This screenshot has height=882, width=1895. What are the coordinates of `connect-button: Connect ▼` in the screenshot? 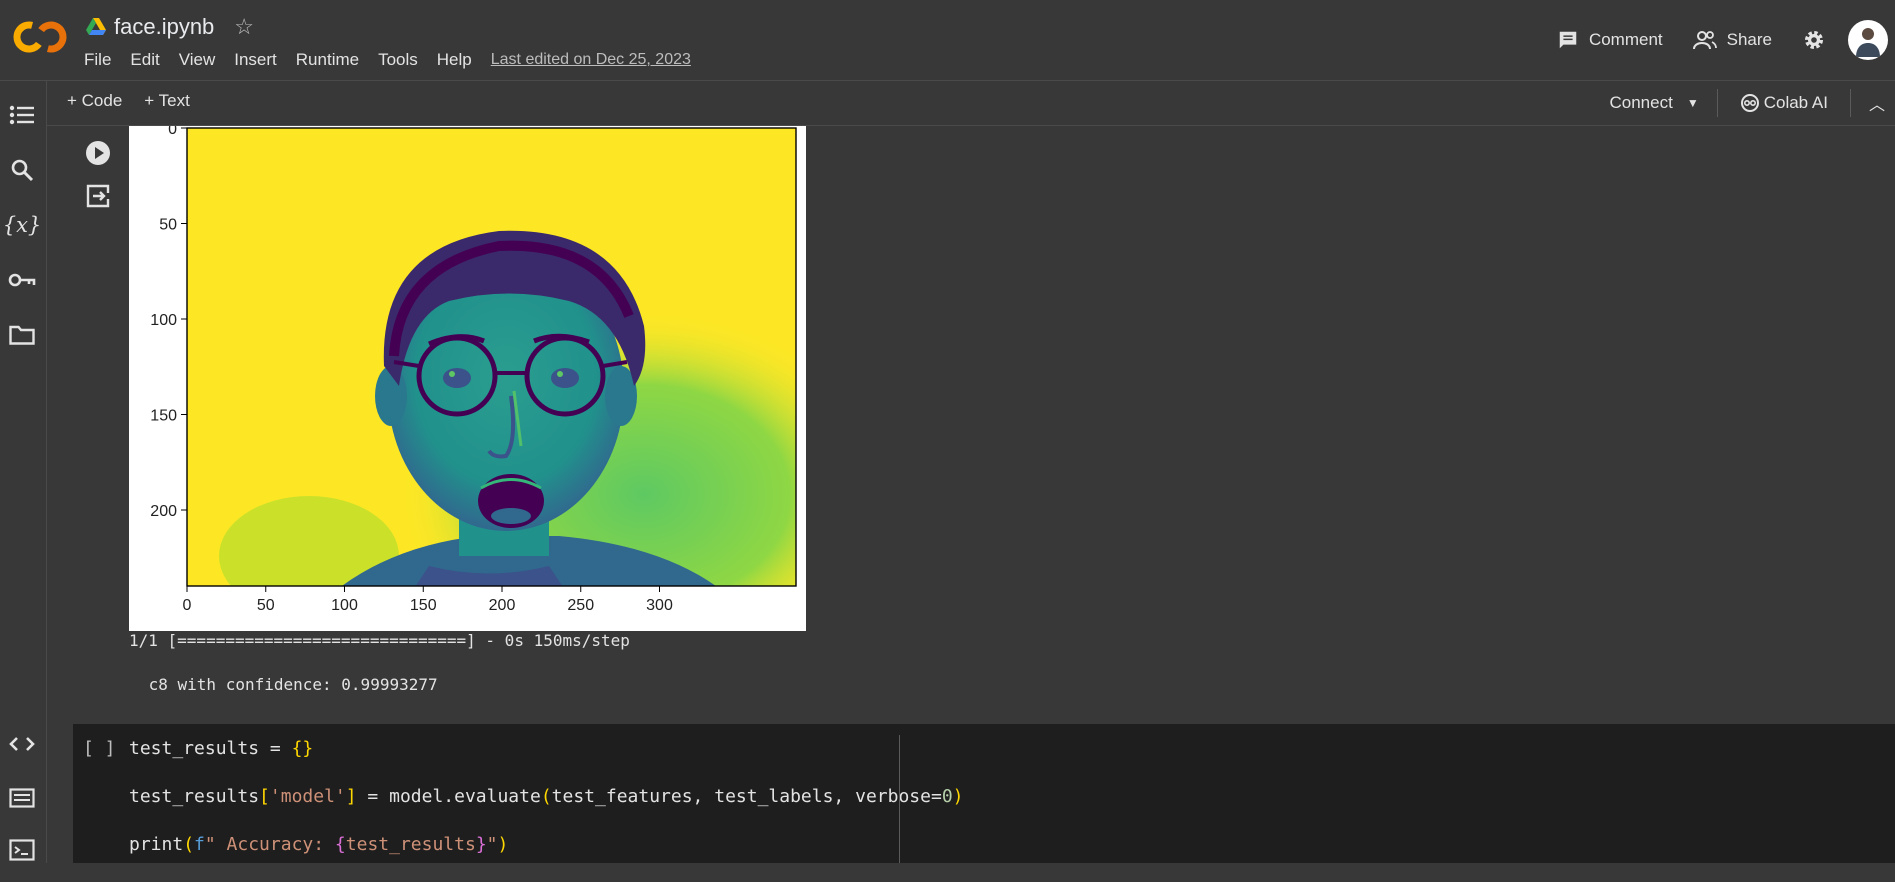 It's located at (1664, 103).